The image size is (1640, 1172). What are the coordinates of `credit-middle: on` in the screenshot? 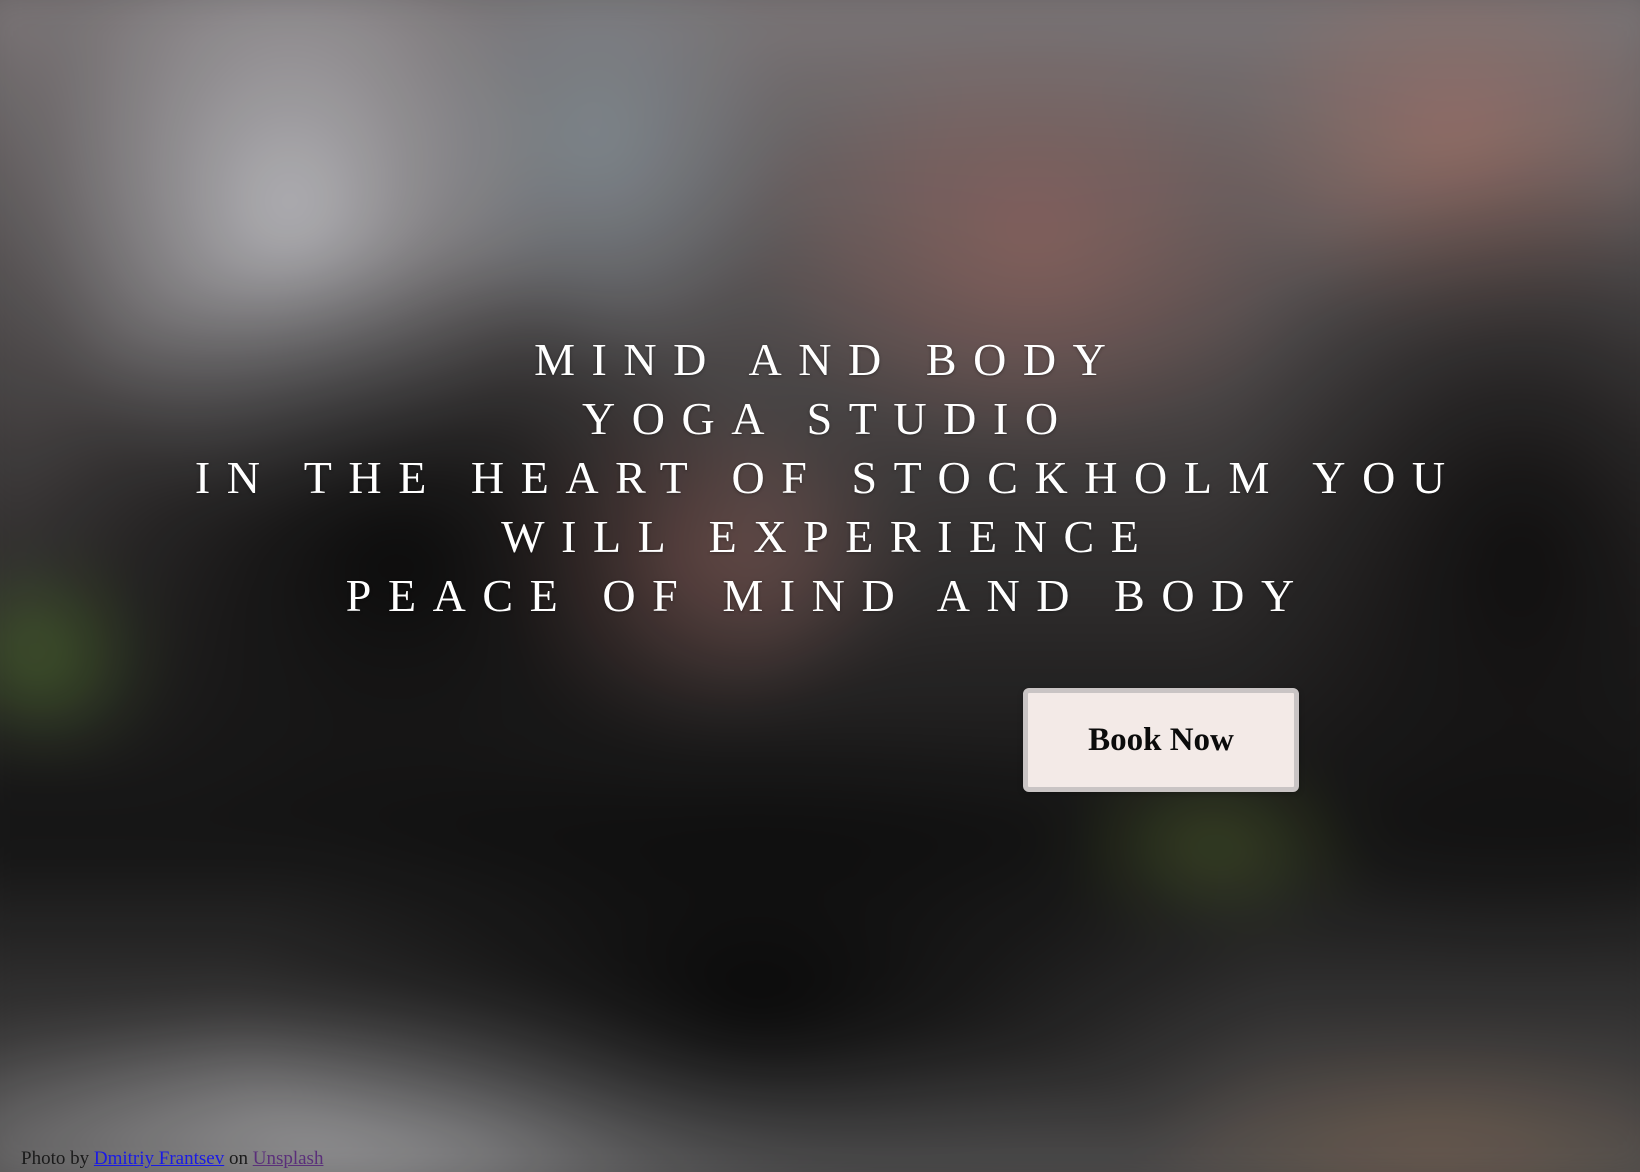 It's located at (238, 1158).